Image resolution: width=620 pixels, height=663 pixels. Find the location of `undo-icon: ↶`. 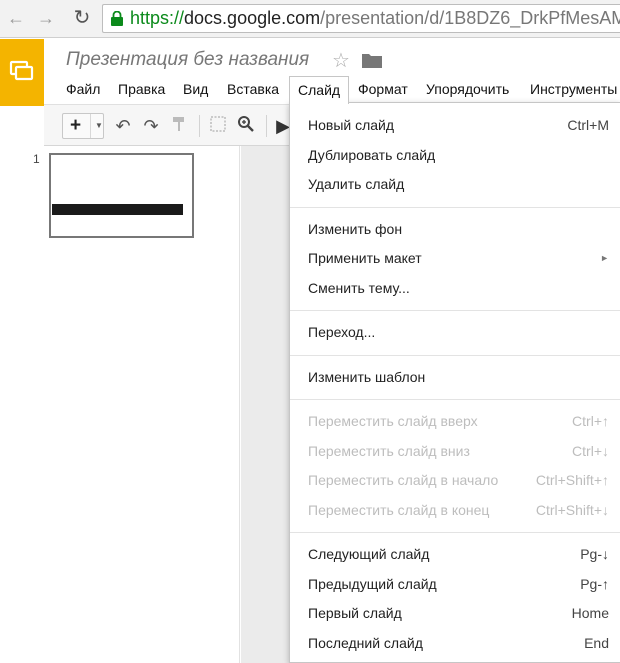

undo-icon: ↶ is located at coordinates (123, 126).